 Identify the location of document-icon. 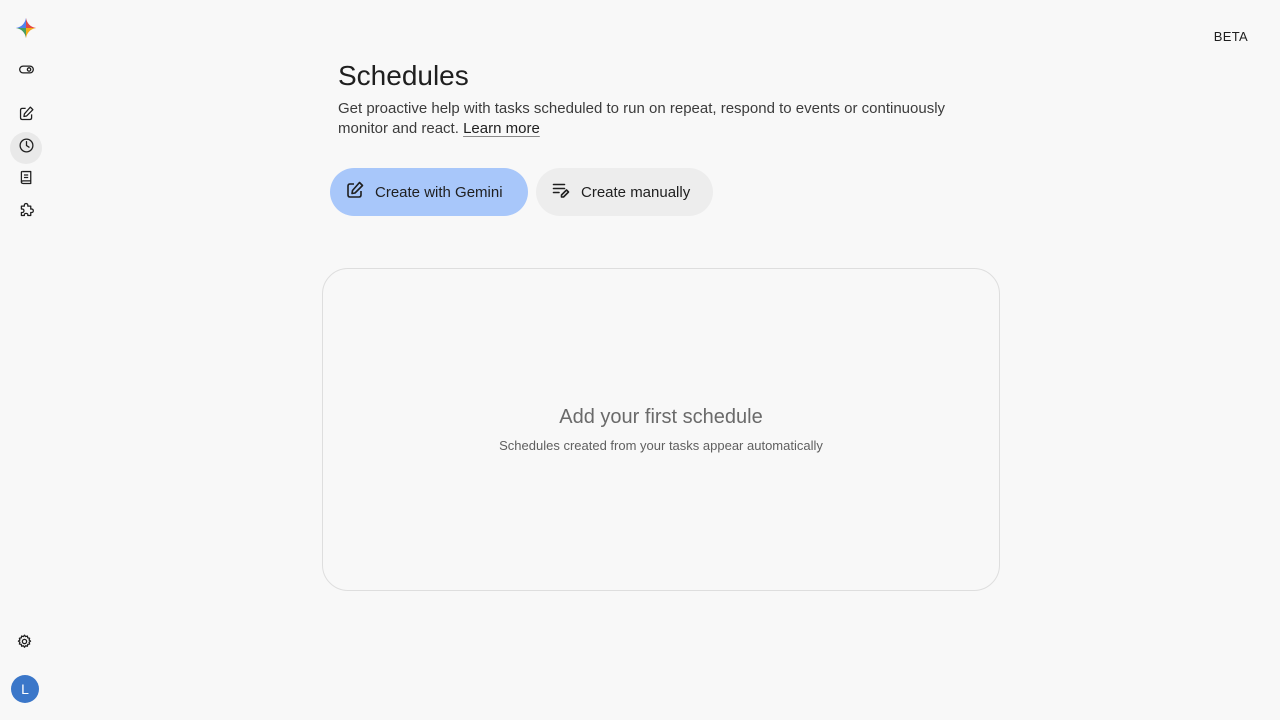
(26, 180).